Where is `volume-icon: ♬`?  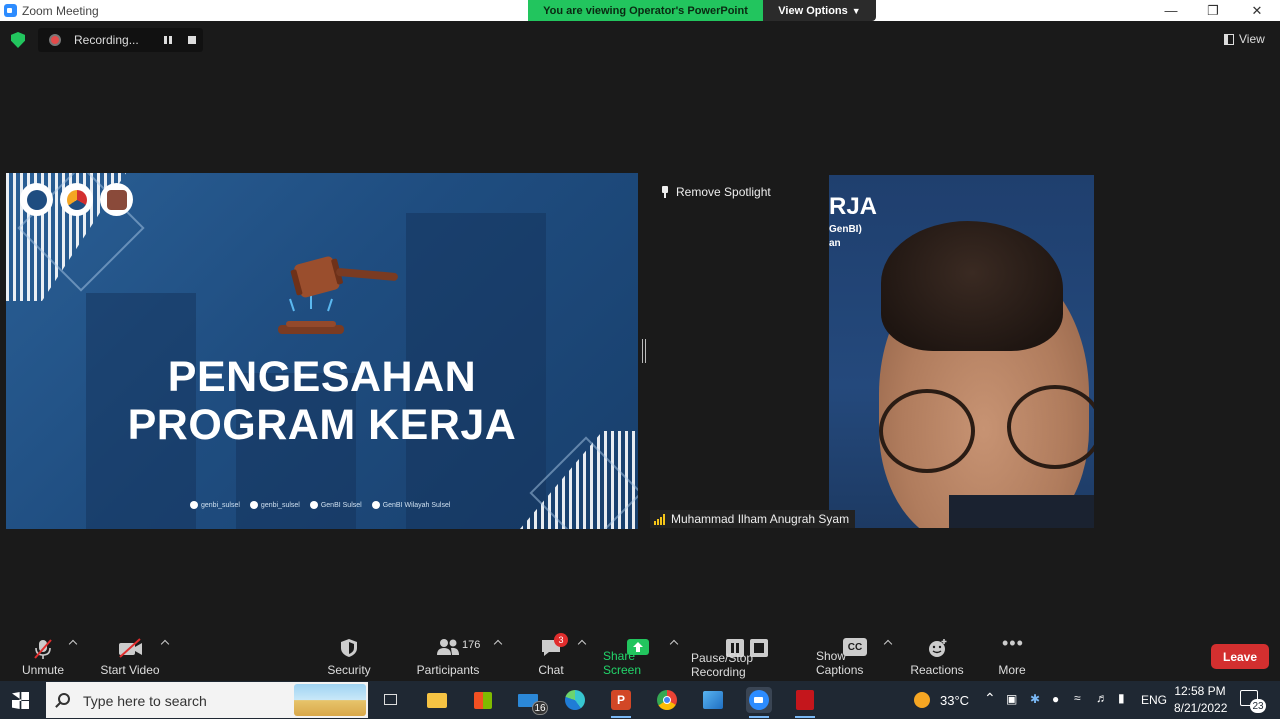 volume-icon: ♬ is located at coordinates (1102, 698).